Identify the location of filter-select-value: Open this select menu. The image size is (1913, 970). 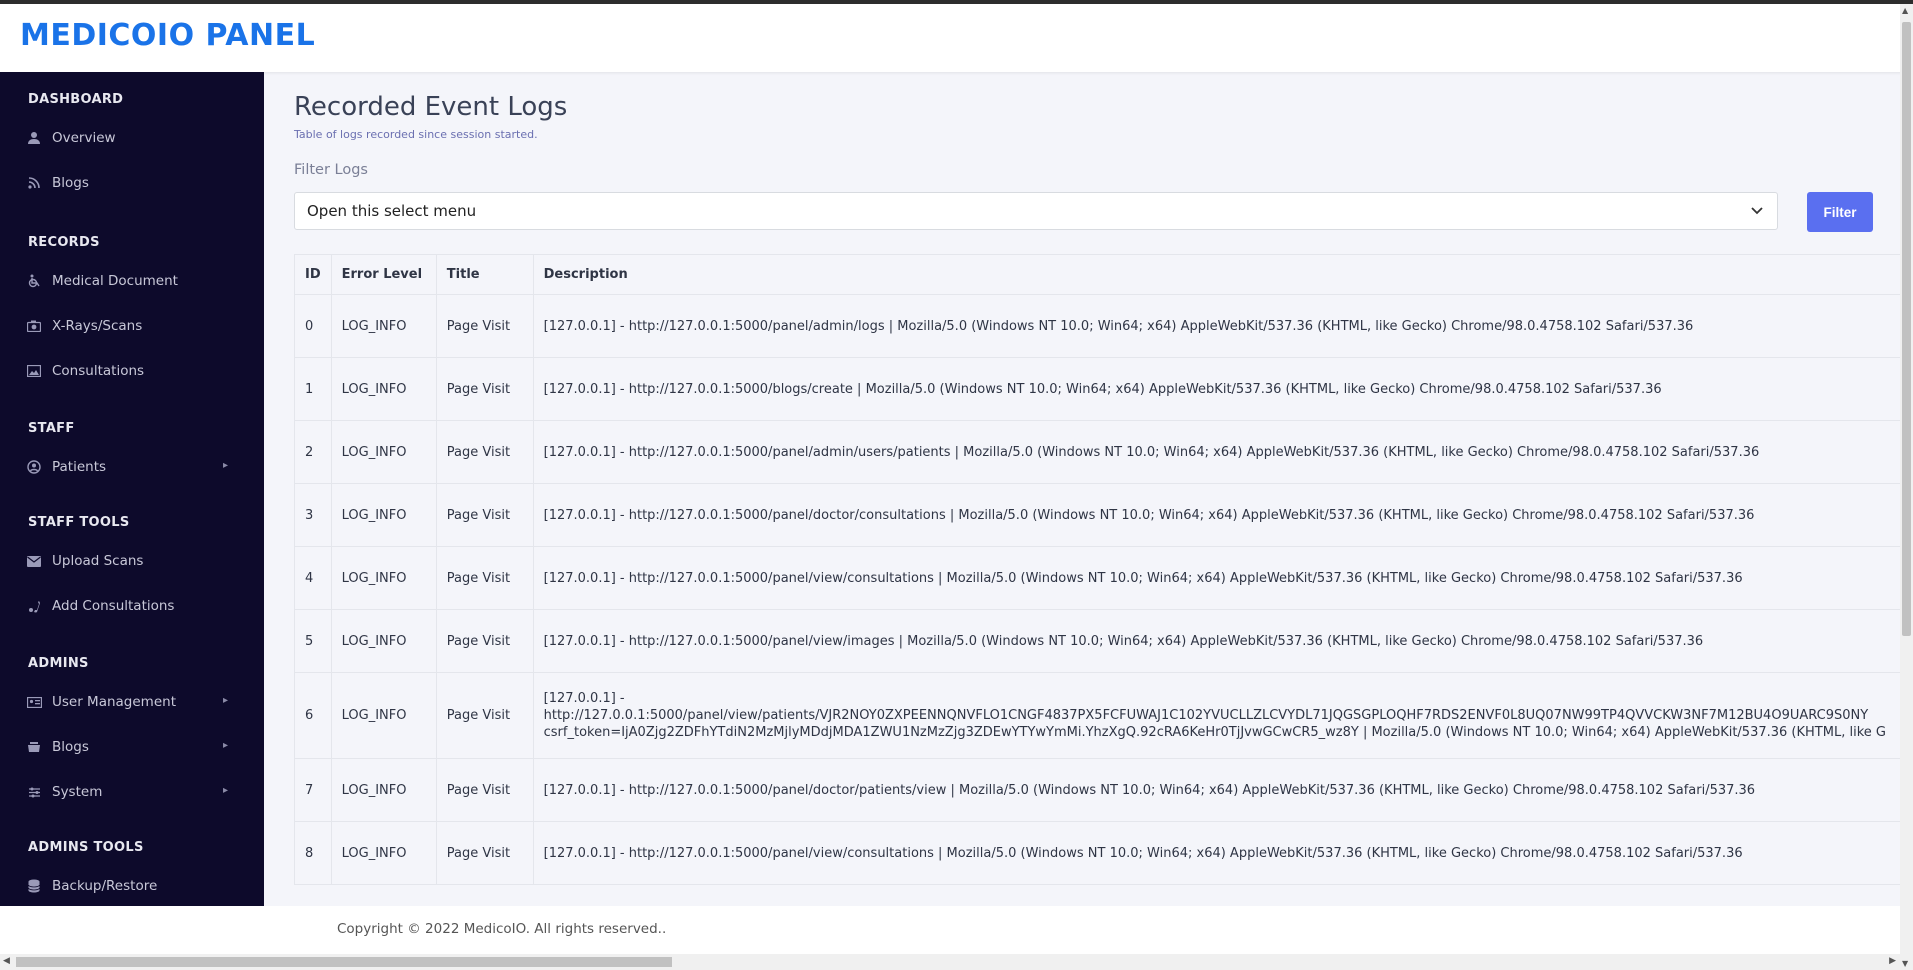
(392, 211).